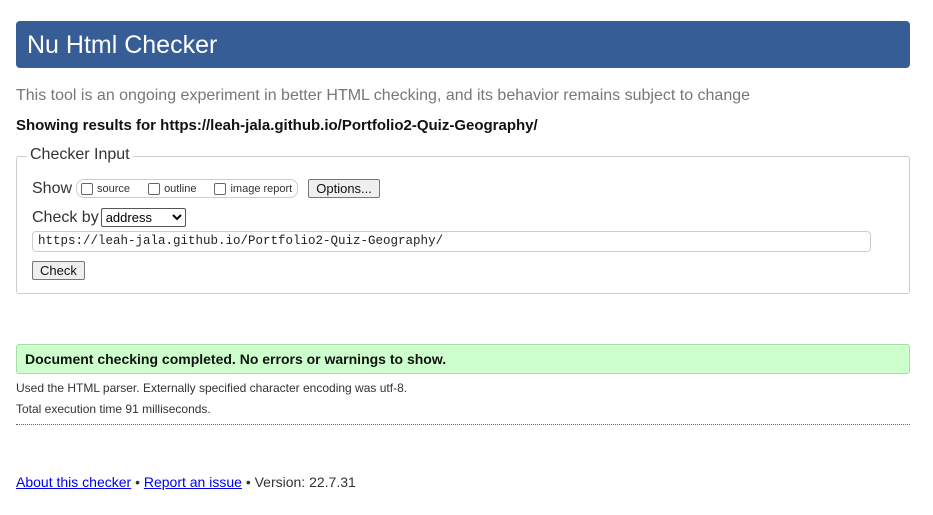 The image size is (933, 515). I want to click on show-options: source outline image report, so click(187, 188).